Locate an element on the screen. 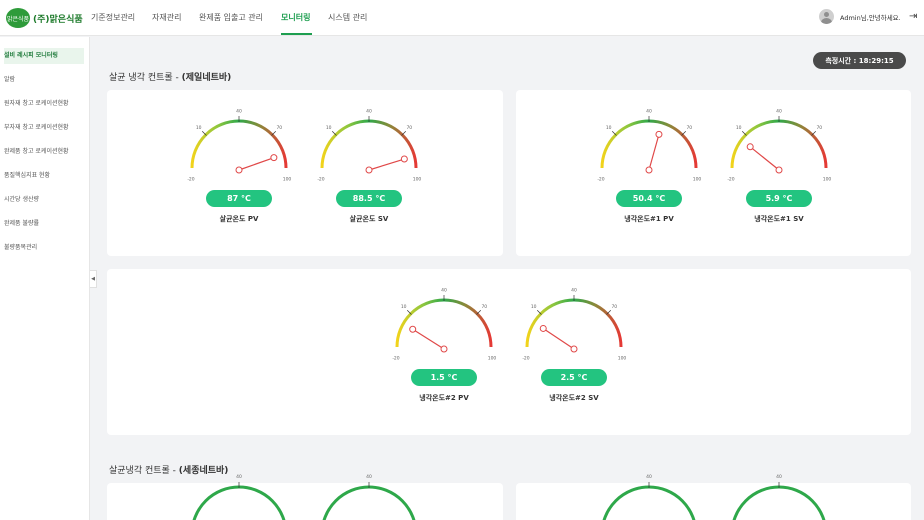  sidebar-item-defect-items: 불량품목관리 is located at coordinates (44, 248).